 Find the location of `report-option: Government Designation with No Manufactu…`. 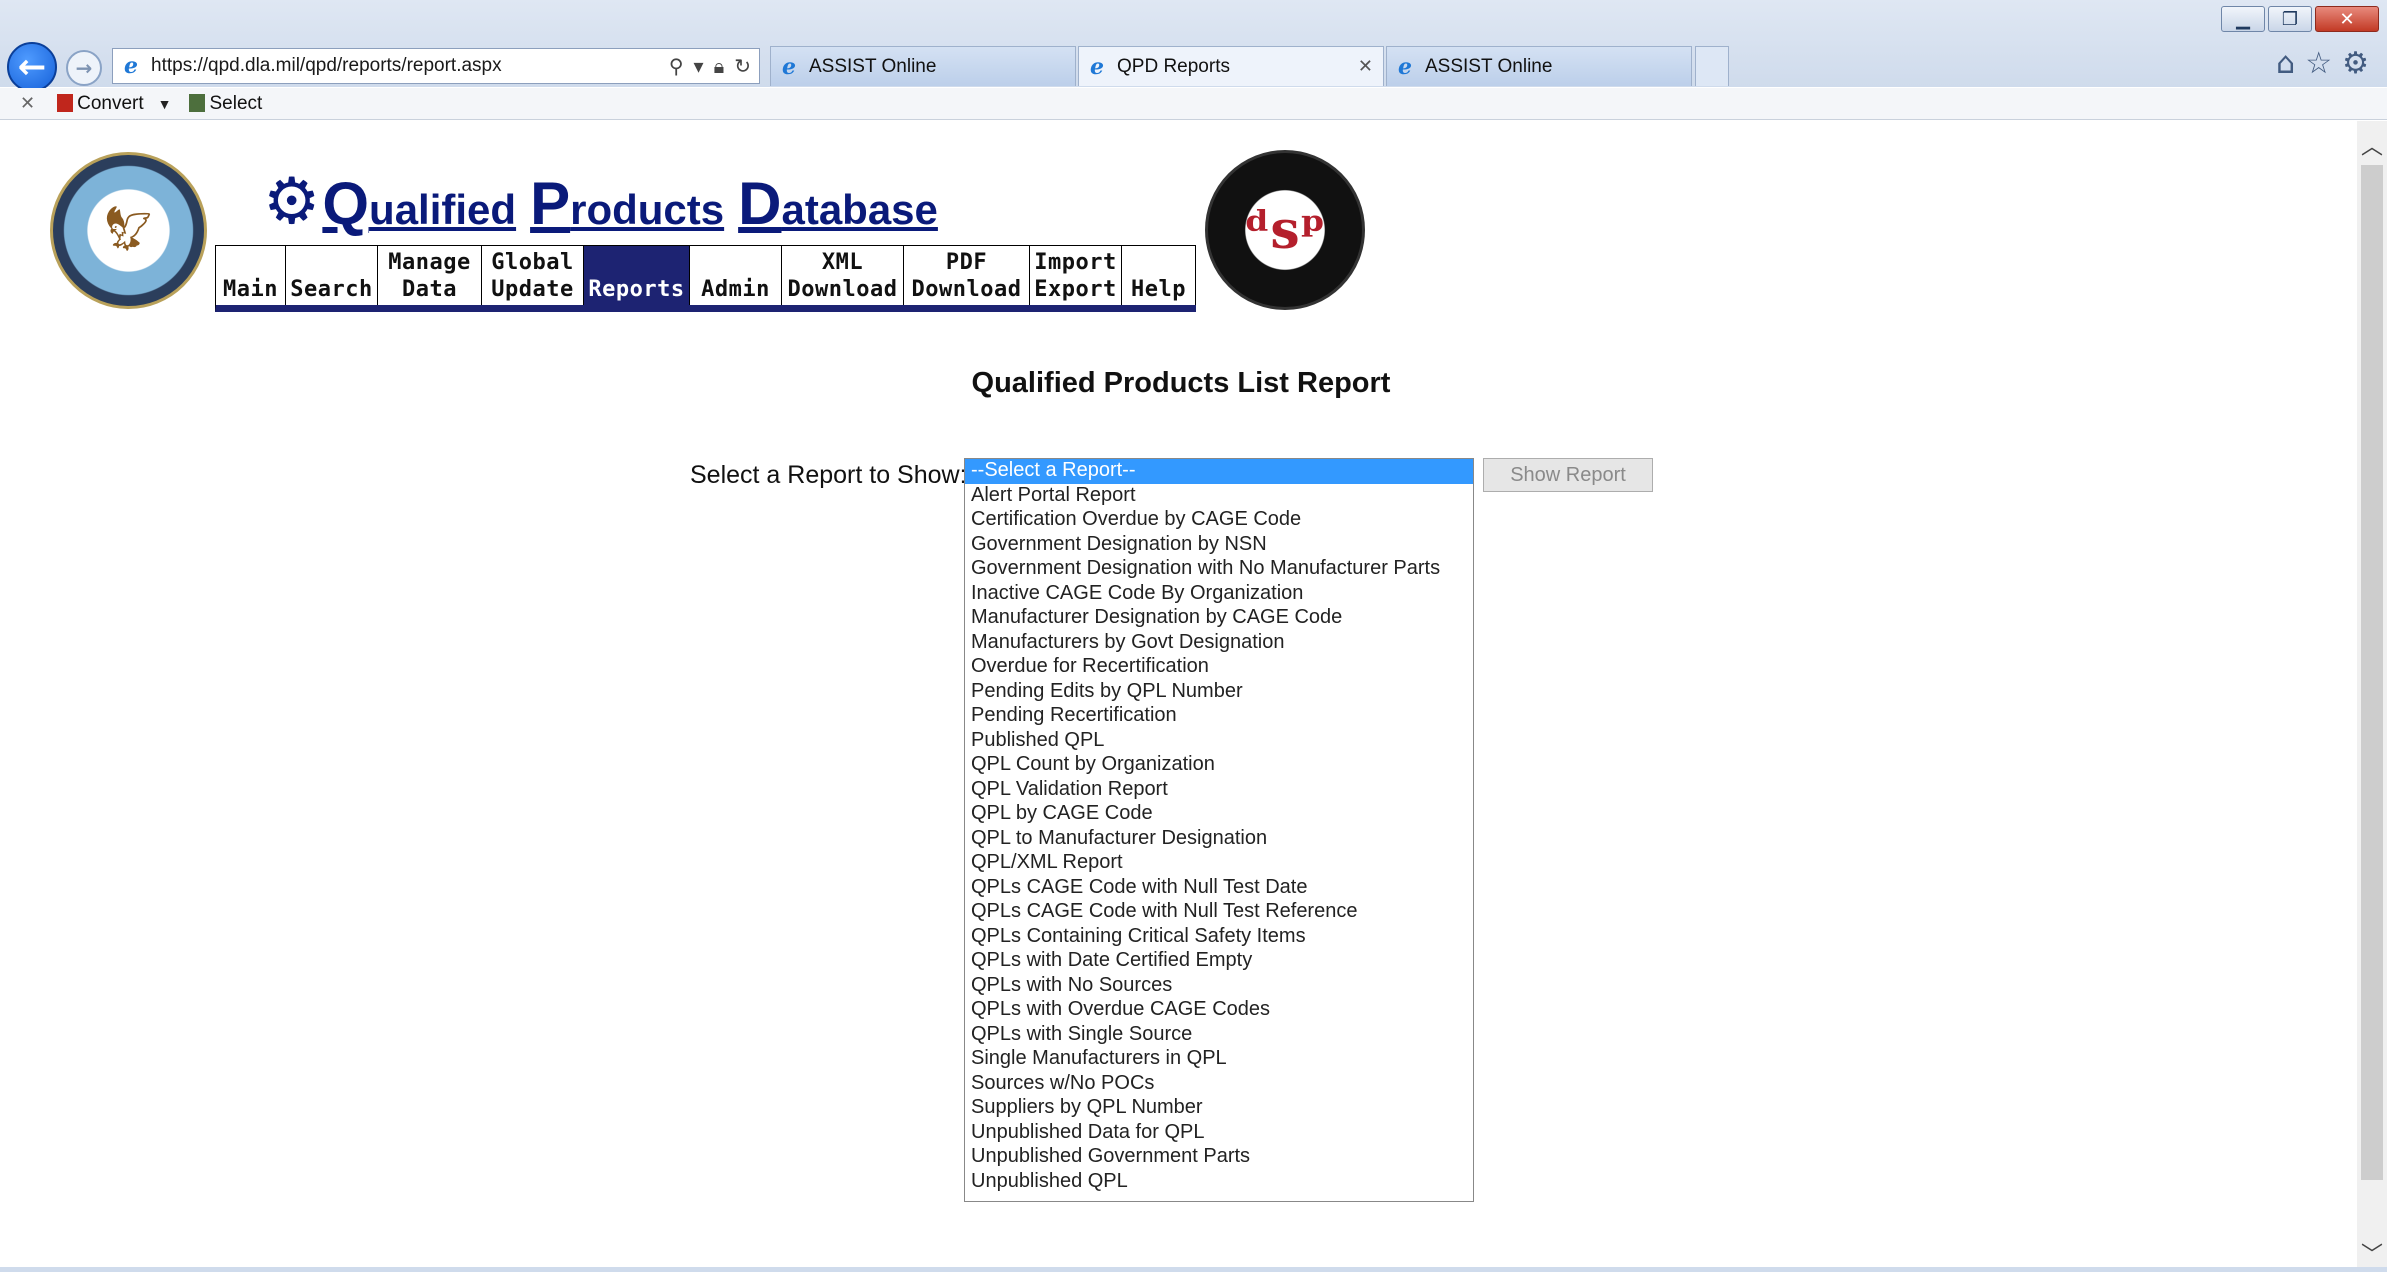

report-option: Government Designation with No Manufactu… is located at coordinates (1219, 569).